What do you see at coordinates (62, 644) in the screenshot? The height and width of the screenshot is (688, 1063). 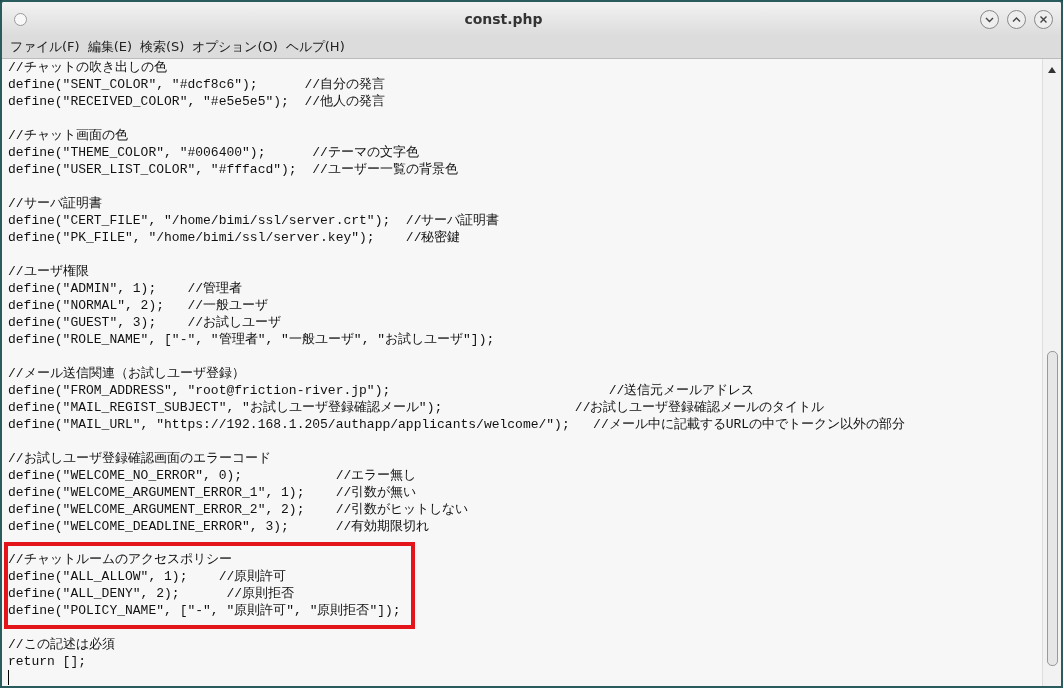 I see `code-line: //この記述は必須` at bounding box center [62, 644].